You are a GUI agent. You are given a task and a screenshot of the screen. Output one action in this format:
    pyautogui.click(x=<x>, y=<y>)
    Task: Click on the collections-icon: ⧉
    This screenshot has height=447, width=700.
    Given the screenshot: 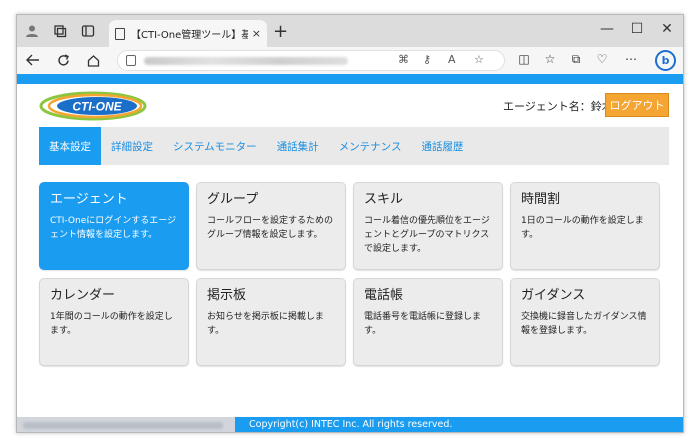 What is the action you would take?
    pyautogui.click(x=576, y=59)
    